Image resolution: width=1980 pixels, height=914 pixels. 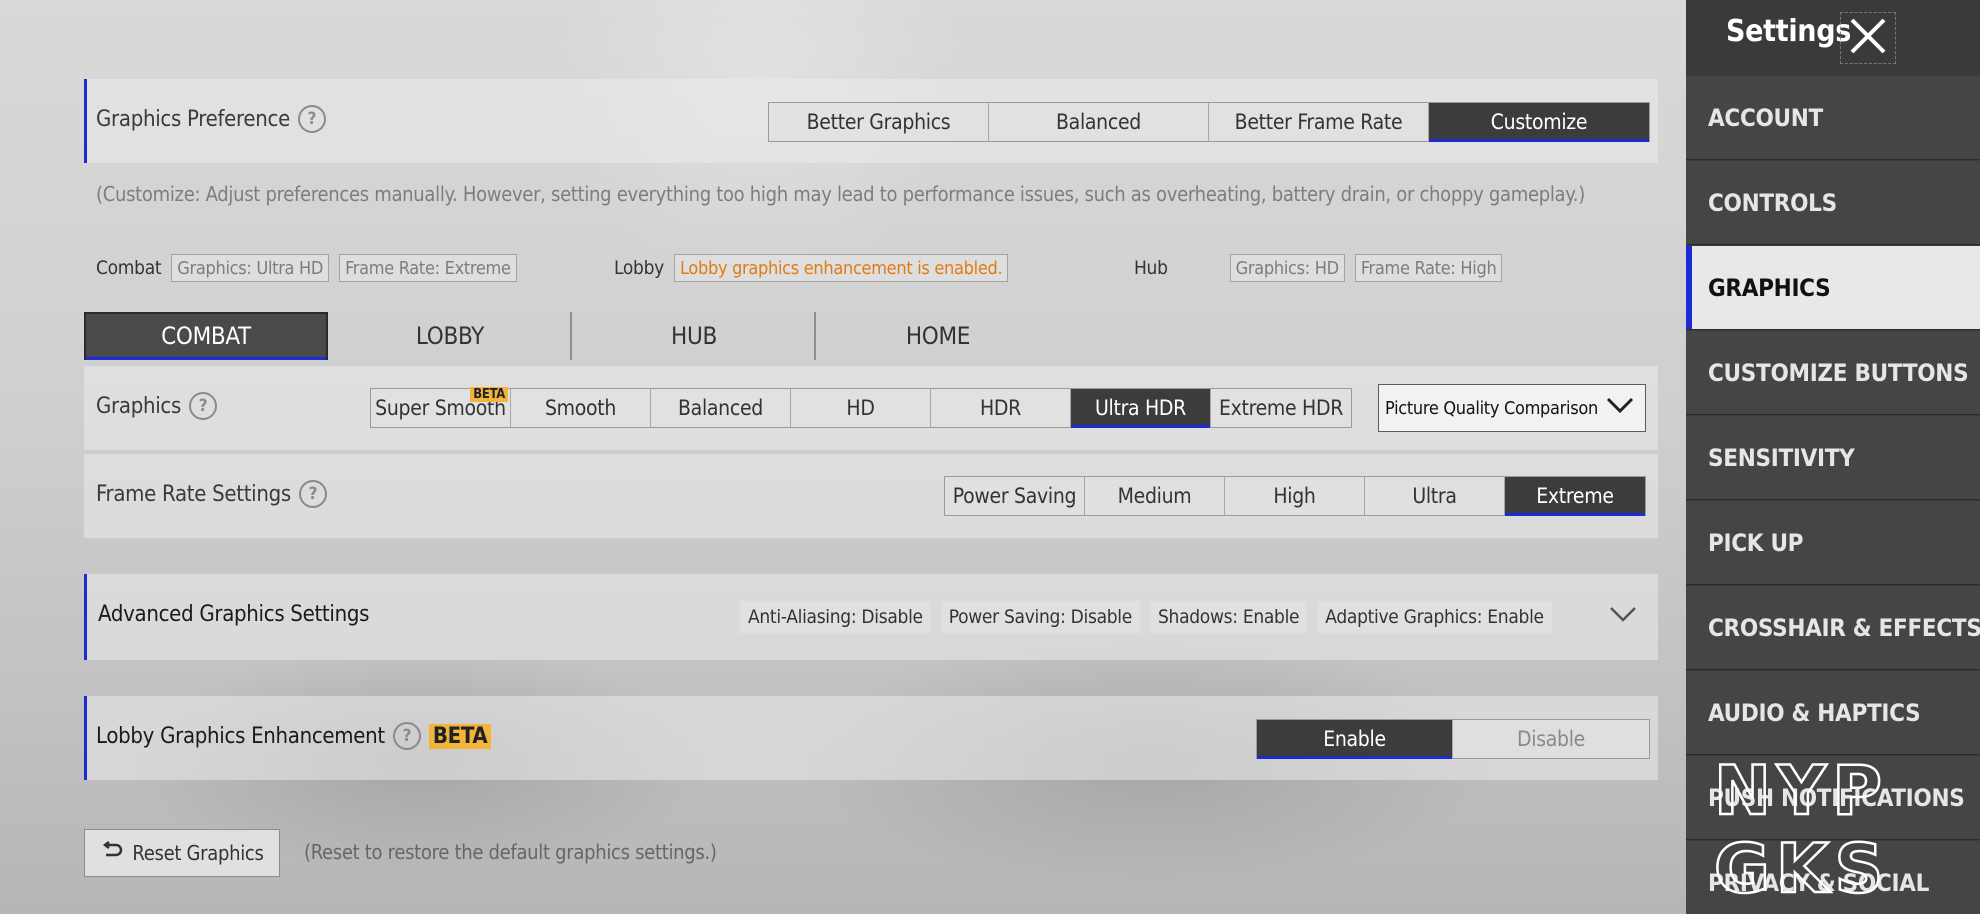 What do you see at coordinates (193, 119) in the screenshot?
I see `graphics-preference-label: Graphics Preference` at bounding box center [193, 119].